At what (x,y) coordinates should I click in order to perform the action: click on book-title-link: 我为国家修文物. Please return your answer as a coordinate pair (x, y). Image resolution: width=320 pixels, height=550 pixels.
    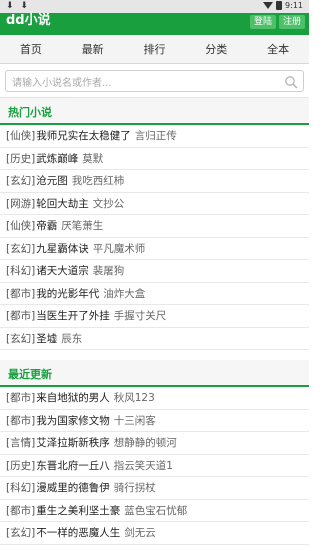
    Looking at the image, I should click on (73, 421).